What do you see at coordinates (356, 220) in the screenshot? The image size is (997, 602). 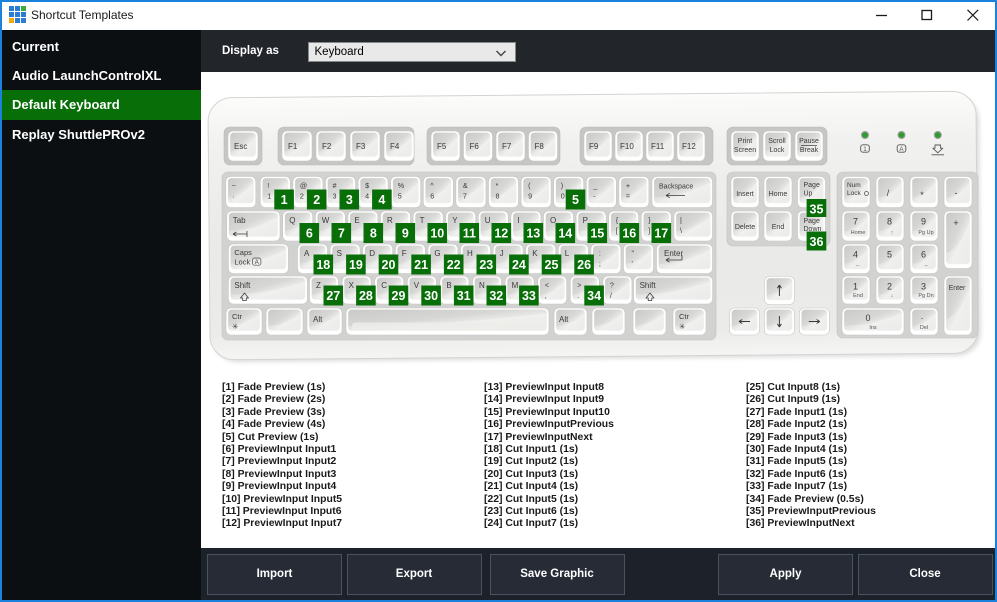 I see `svg-text: E` at bounding box center [356, 220].